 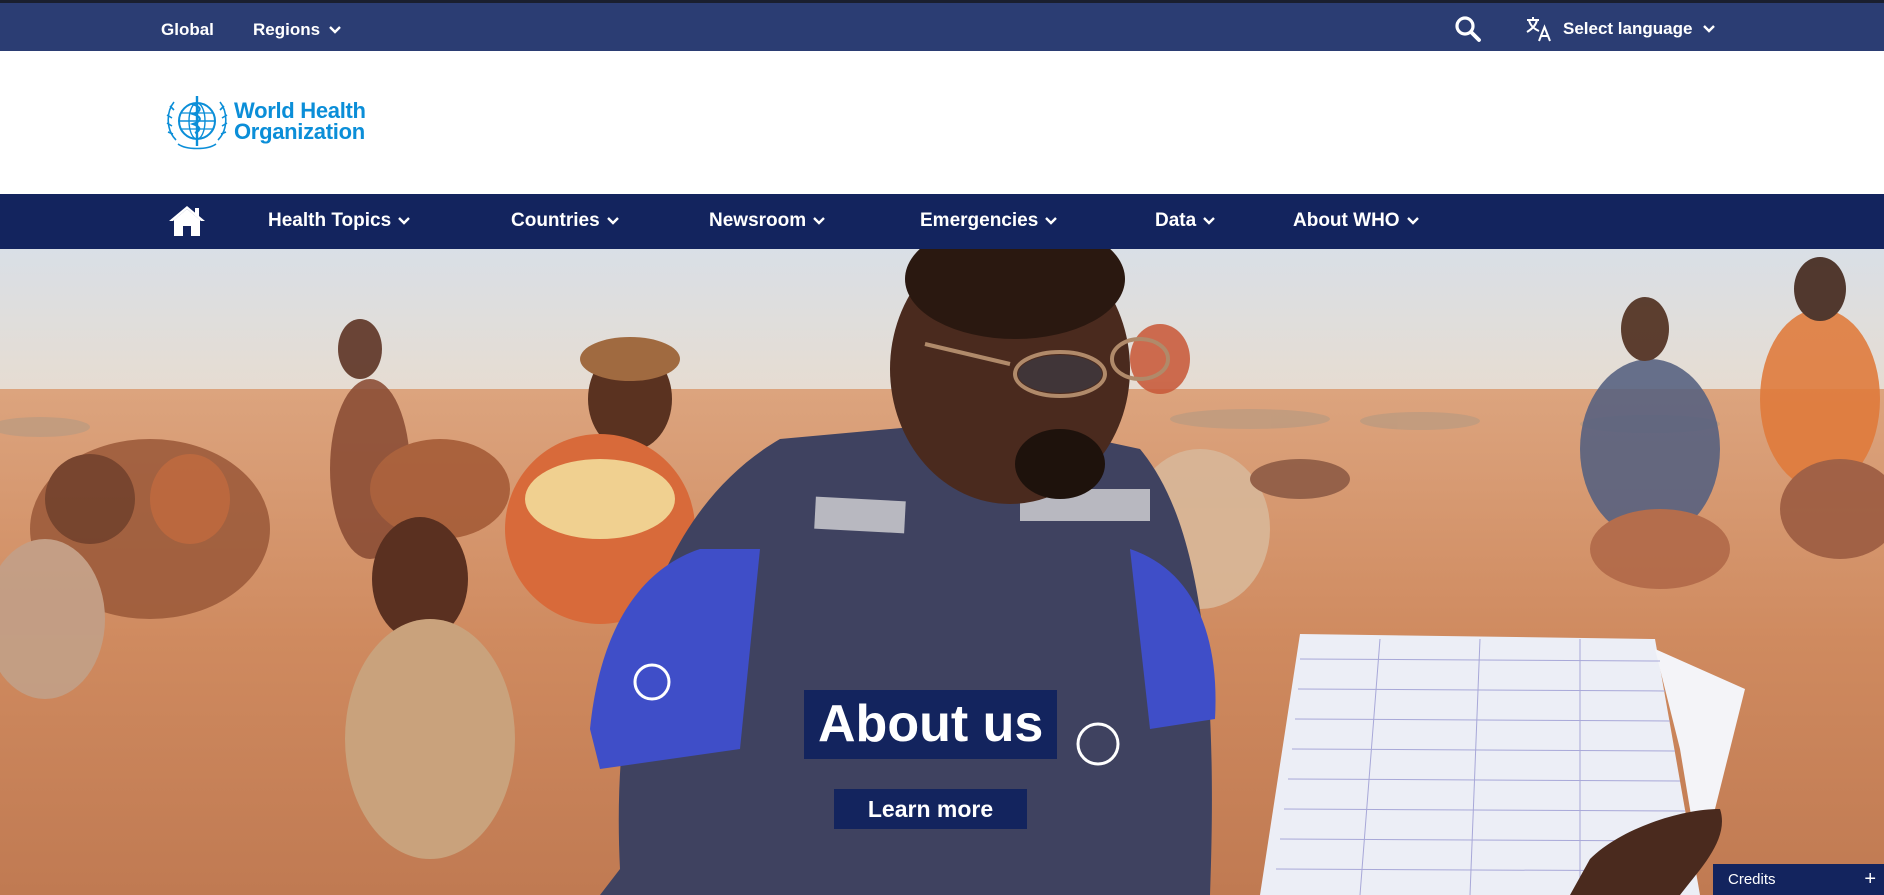 I want to click on nav-data: Data, so click(x=1185, y=221).